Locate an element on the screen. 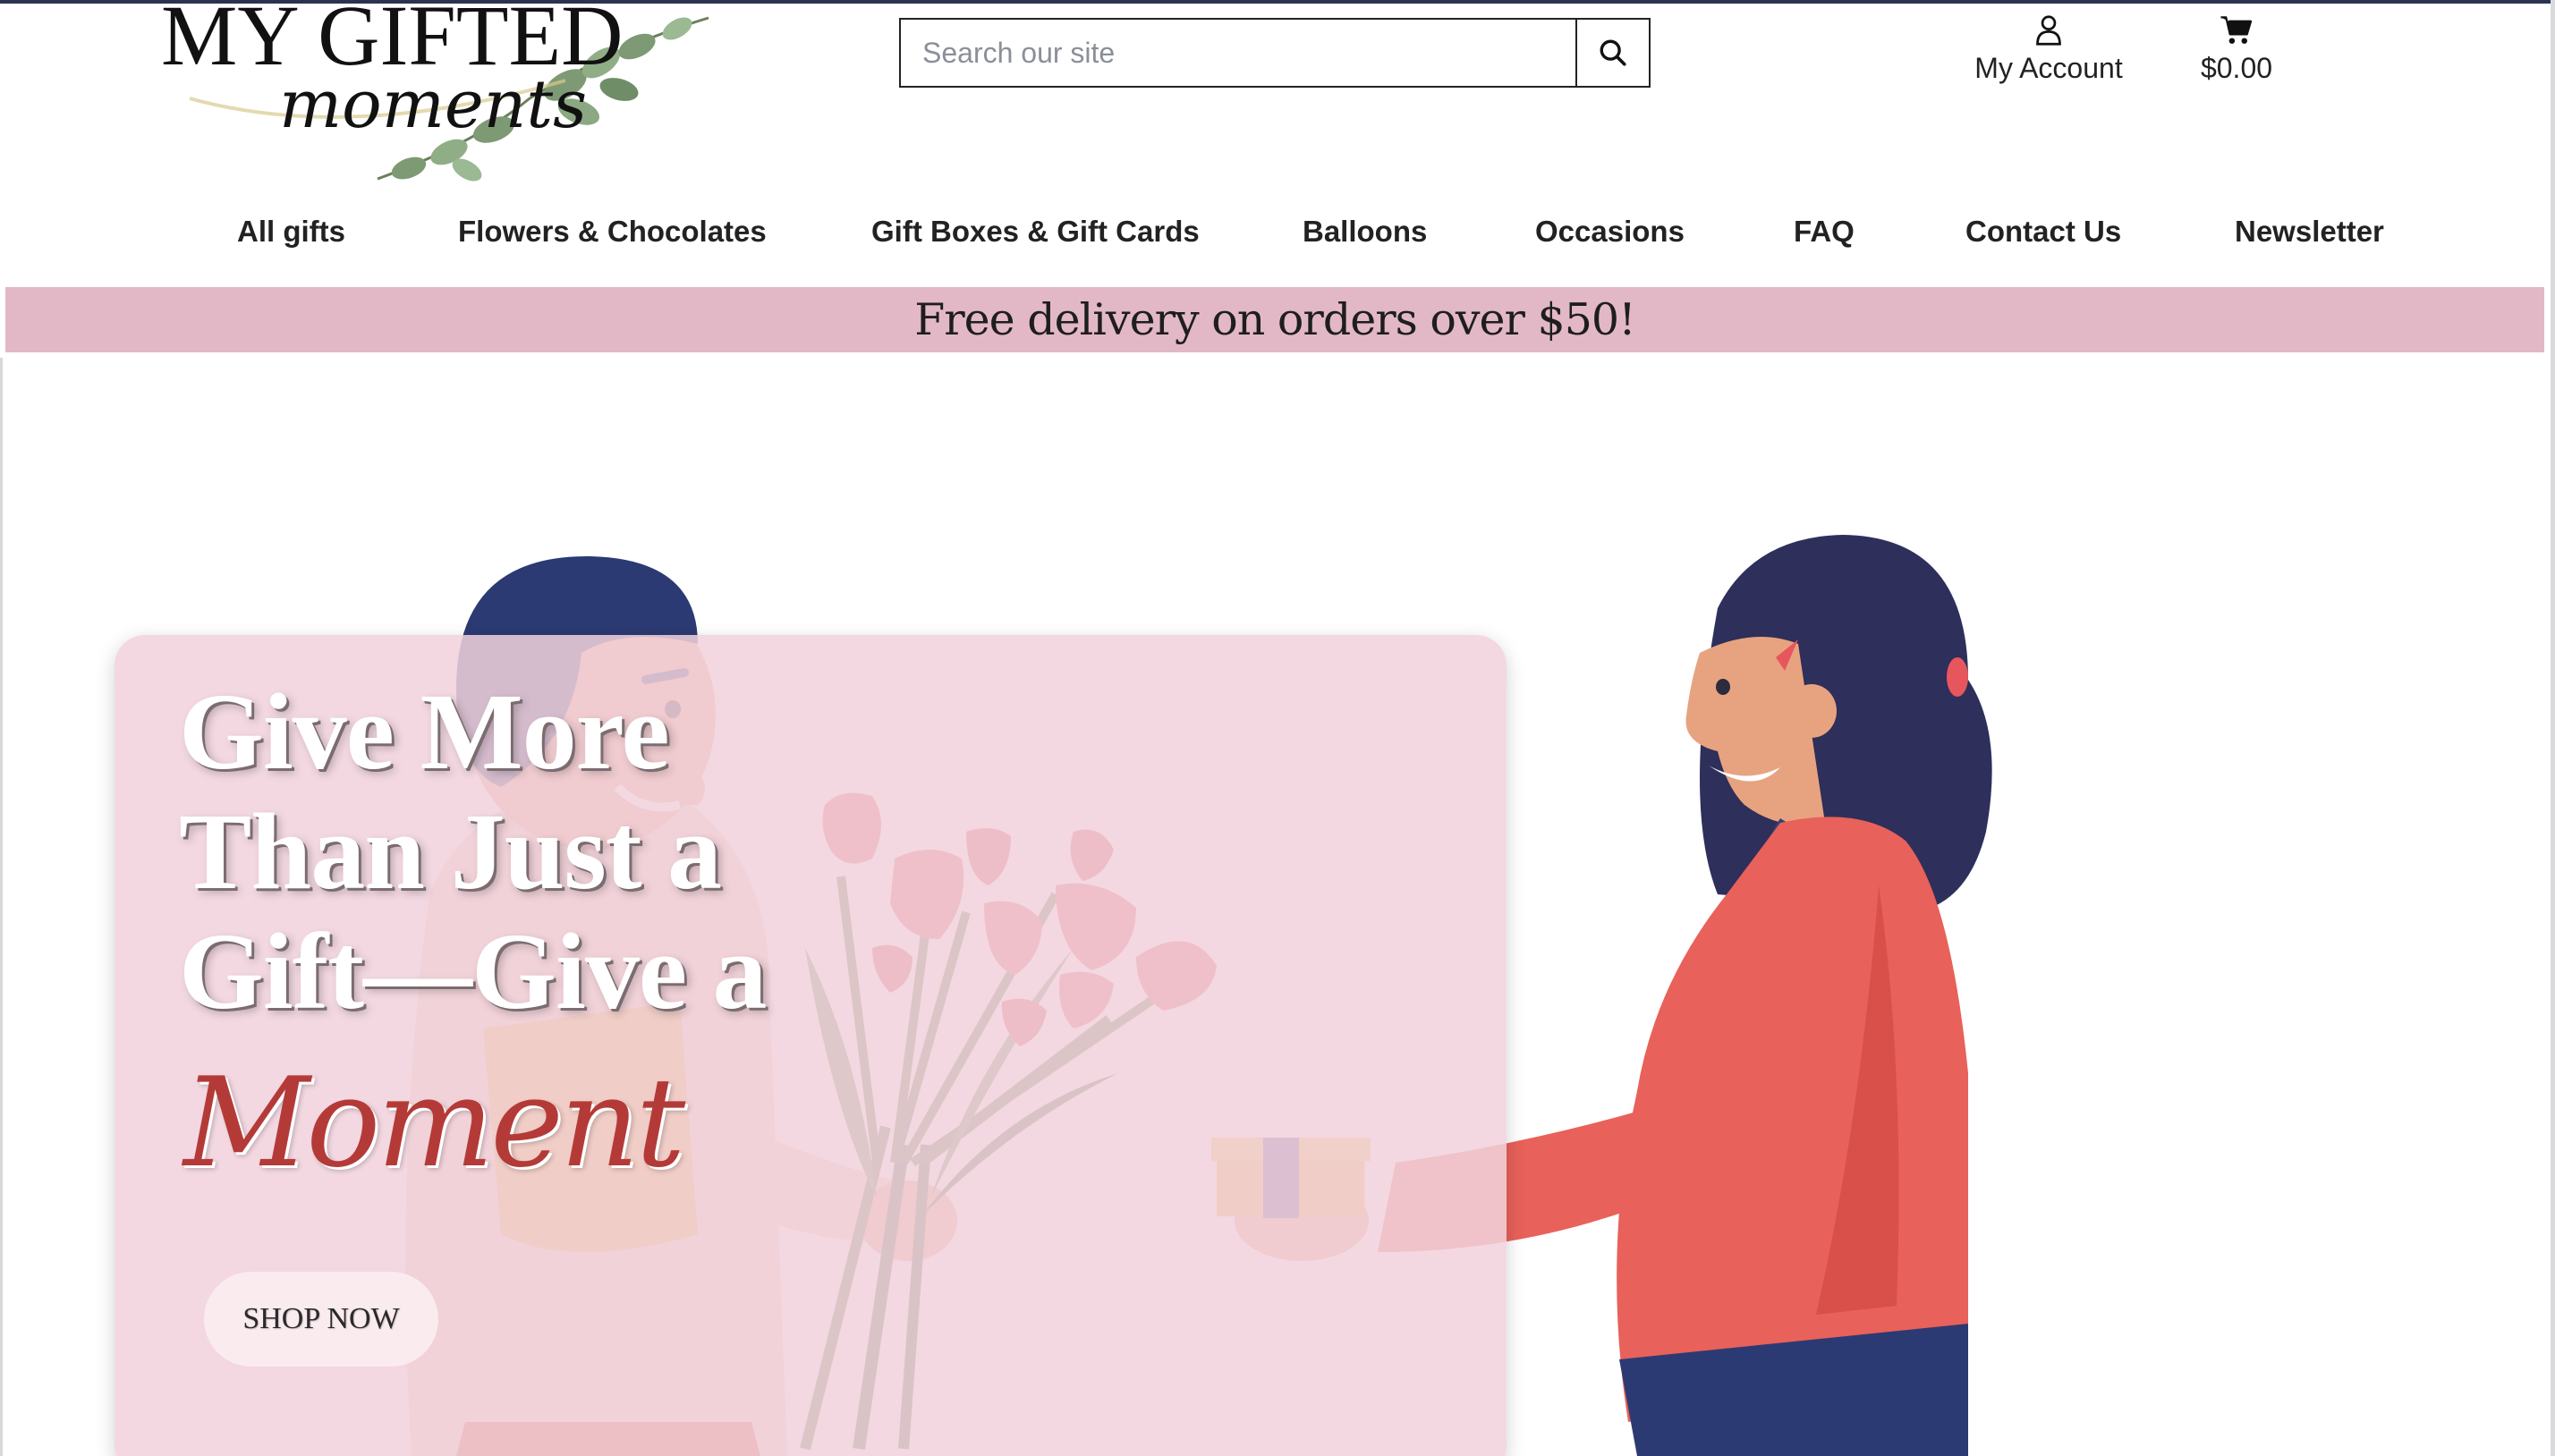  my-account-link: My Account is located at coordinates (2049, 54).